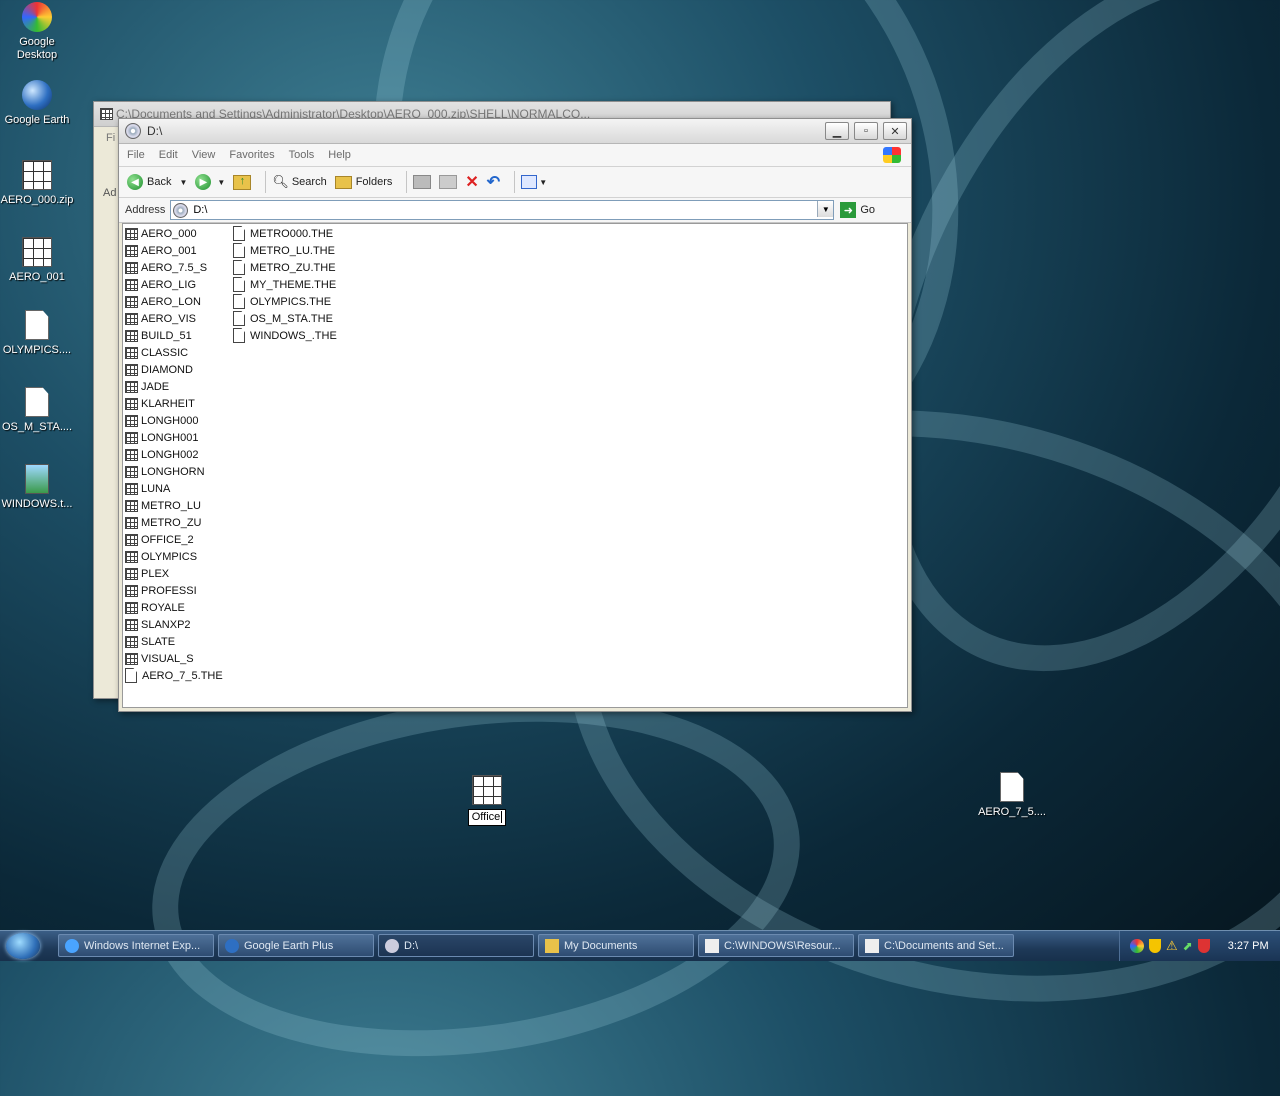 This screenshot has width=1280, height=1096. What do you see at coordinates (1248, 946) in the screenshot?
I see `clock: 3:27 PM` at bounding box center [1248, 946].